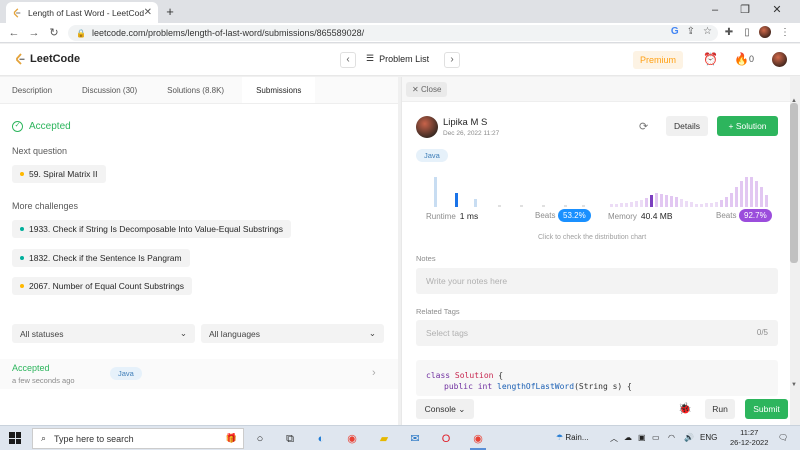  I want to click on tags-count: 0/5, so click(762, 332).